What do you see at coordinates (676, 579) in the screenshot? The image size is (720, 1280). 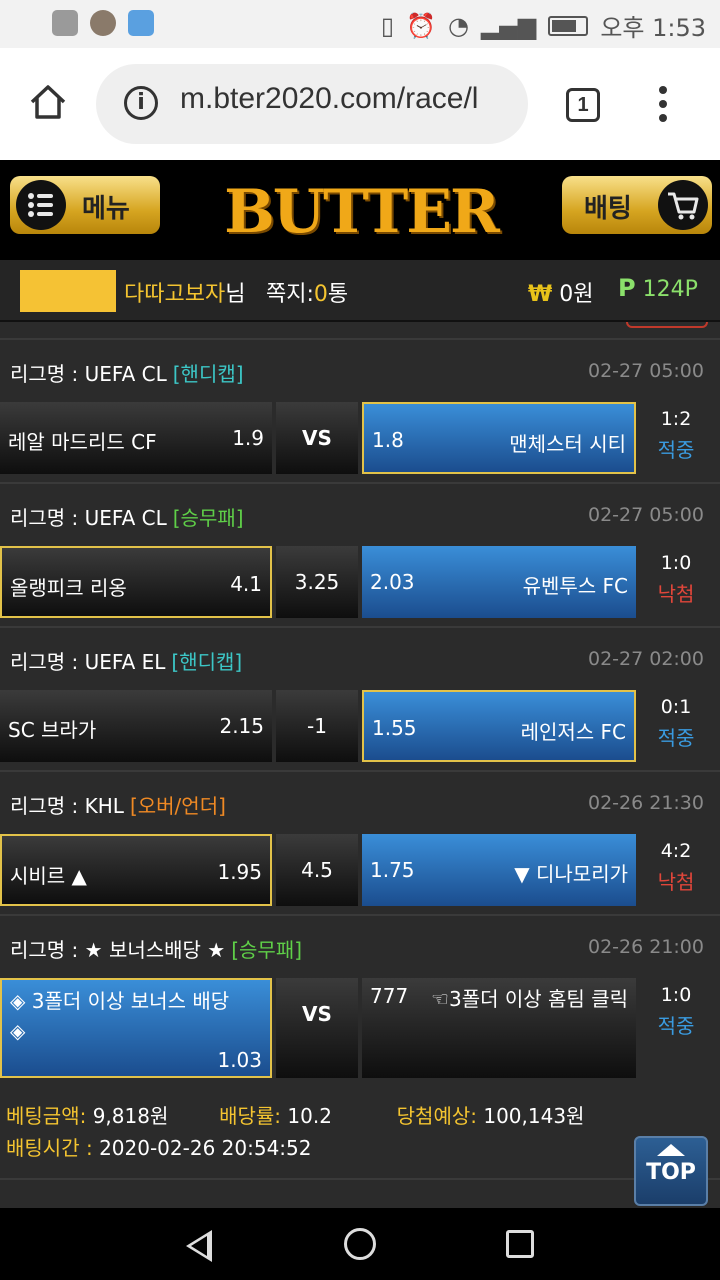 I see `result: 1:0 낙첨` at bounding box center [676, 579].